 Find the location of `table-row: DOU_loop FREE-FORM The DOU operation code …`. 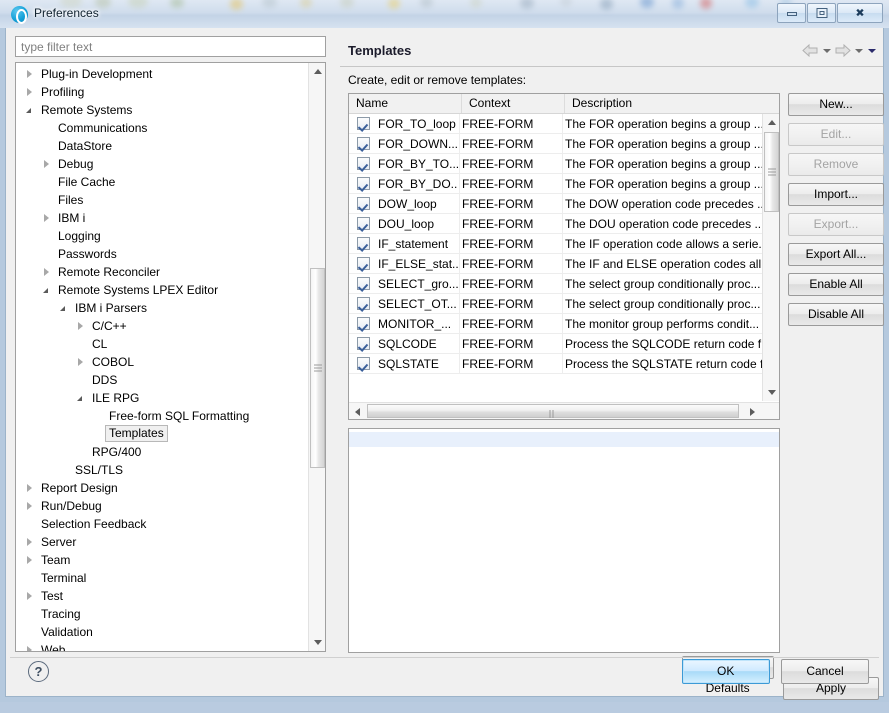

table-row: DOU_loop FREE-FORM The DOU operation code … is located at coordinates (555, 224).